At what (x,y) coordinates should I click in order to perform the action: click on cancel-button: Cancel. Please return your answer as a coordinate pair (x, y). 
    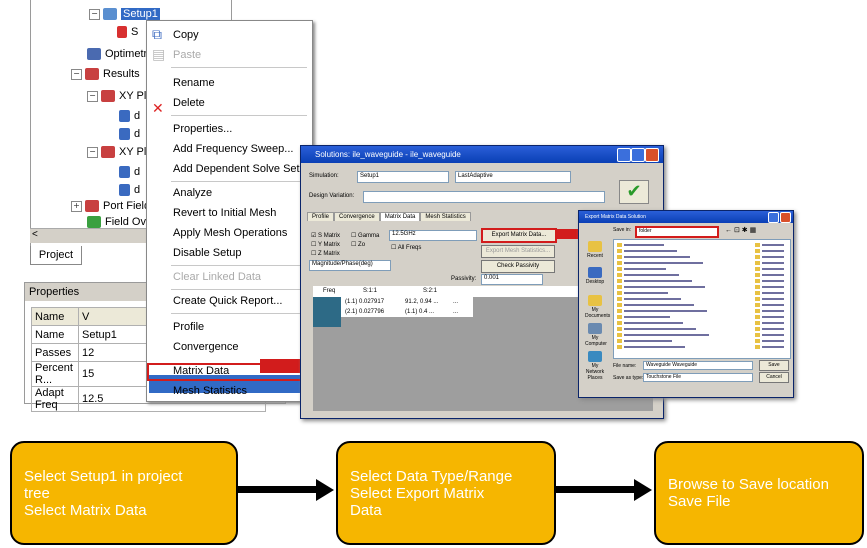
    Looking at the image, I should click on (774, 377).